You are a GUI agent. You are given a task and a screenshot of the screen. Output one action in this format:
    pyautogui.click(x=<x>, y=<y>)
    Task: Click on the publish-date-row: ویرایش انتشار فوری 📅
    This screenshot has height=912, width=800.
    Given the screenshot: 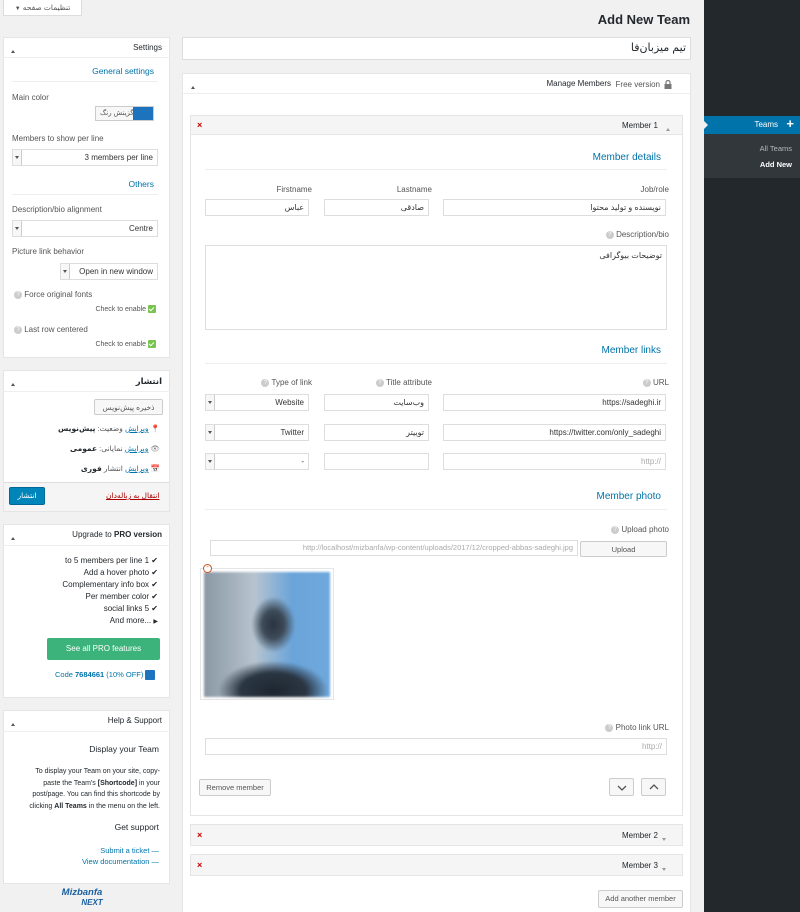 What is the action you would take?
    pyautogui.click(x=120, y=468)
    